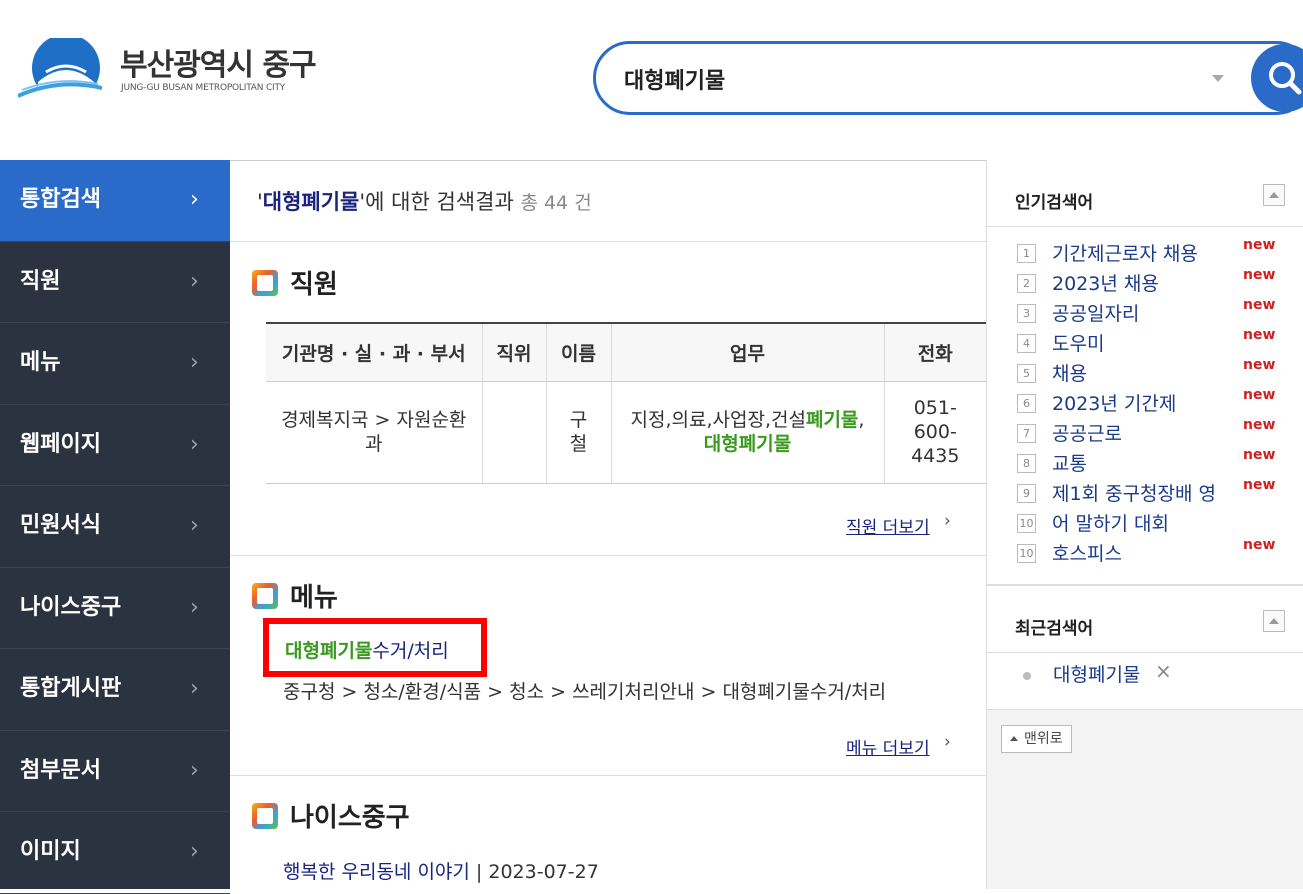 Image resolution: width=1303 pixels, height=894 pixels. I want to click on popular-item: 7 공공근로 new, so click(1157, 432).